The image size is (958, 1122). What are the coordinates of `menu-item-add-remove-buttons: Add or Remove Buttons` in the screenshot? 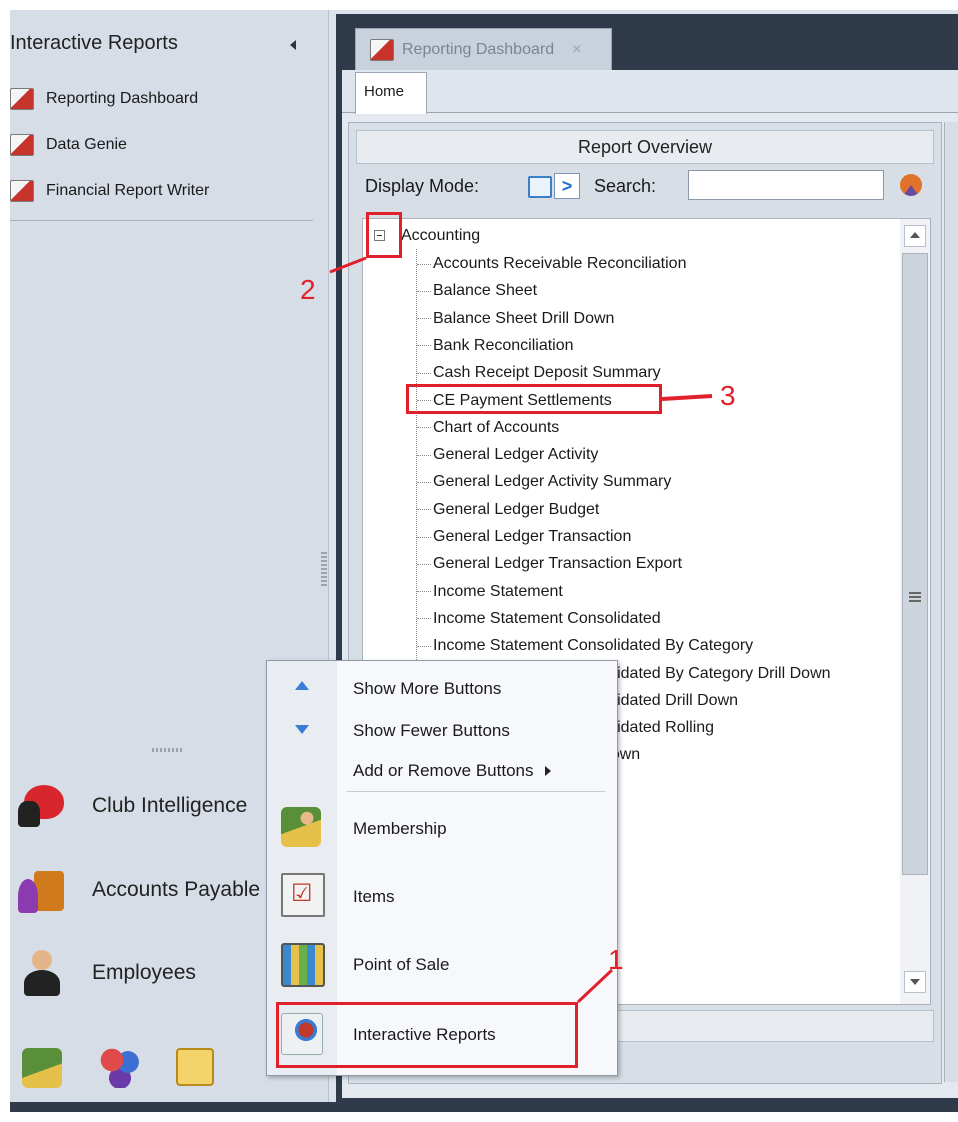 It's located at (452, 771).